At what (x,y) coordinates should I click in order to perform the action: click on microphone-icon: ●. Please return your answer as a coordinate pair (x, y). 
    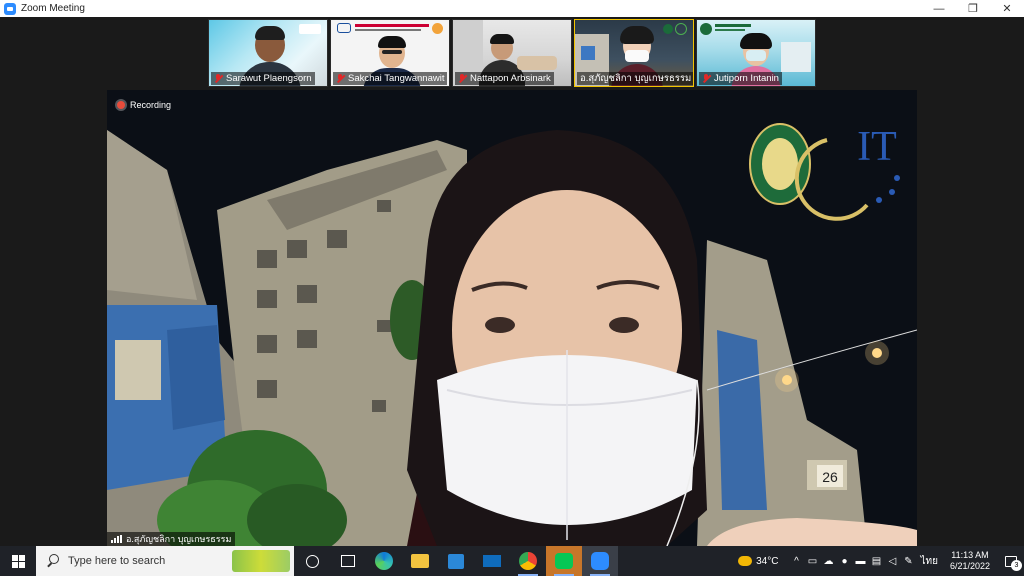
    Looking at the image, I should click on (844, 561).